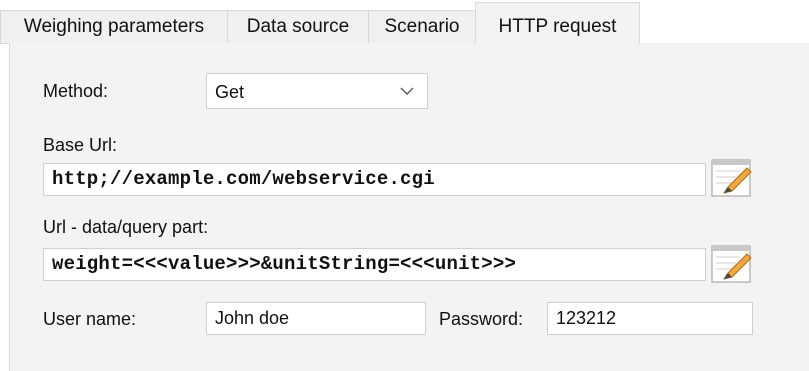 This screenshot has height=371, width=809. I want to click on username-input: John doe, so click(316, 318).